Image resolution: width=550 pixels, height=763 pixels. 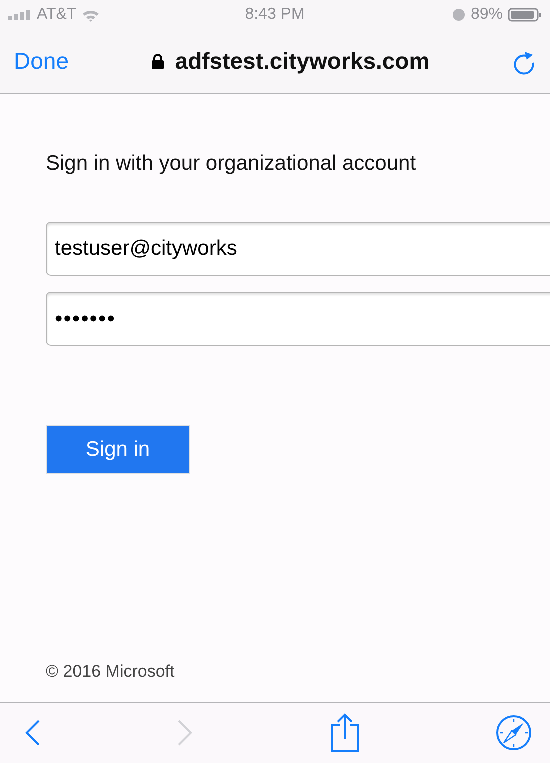 I want to click on signal-icon, so click(x=20, y=15).